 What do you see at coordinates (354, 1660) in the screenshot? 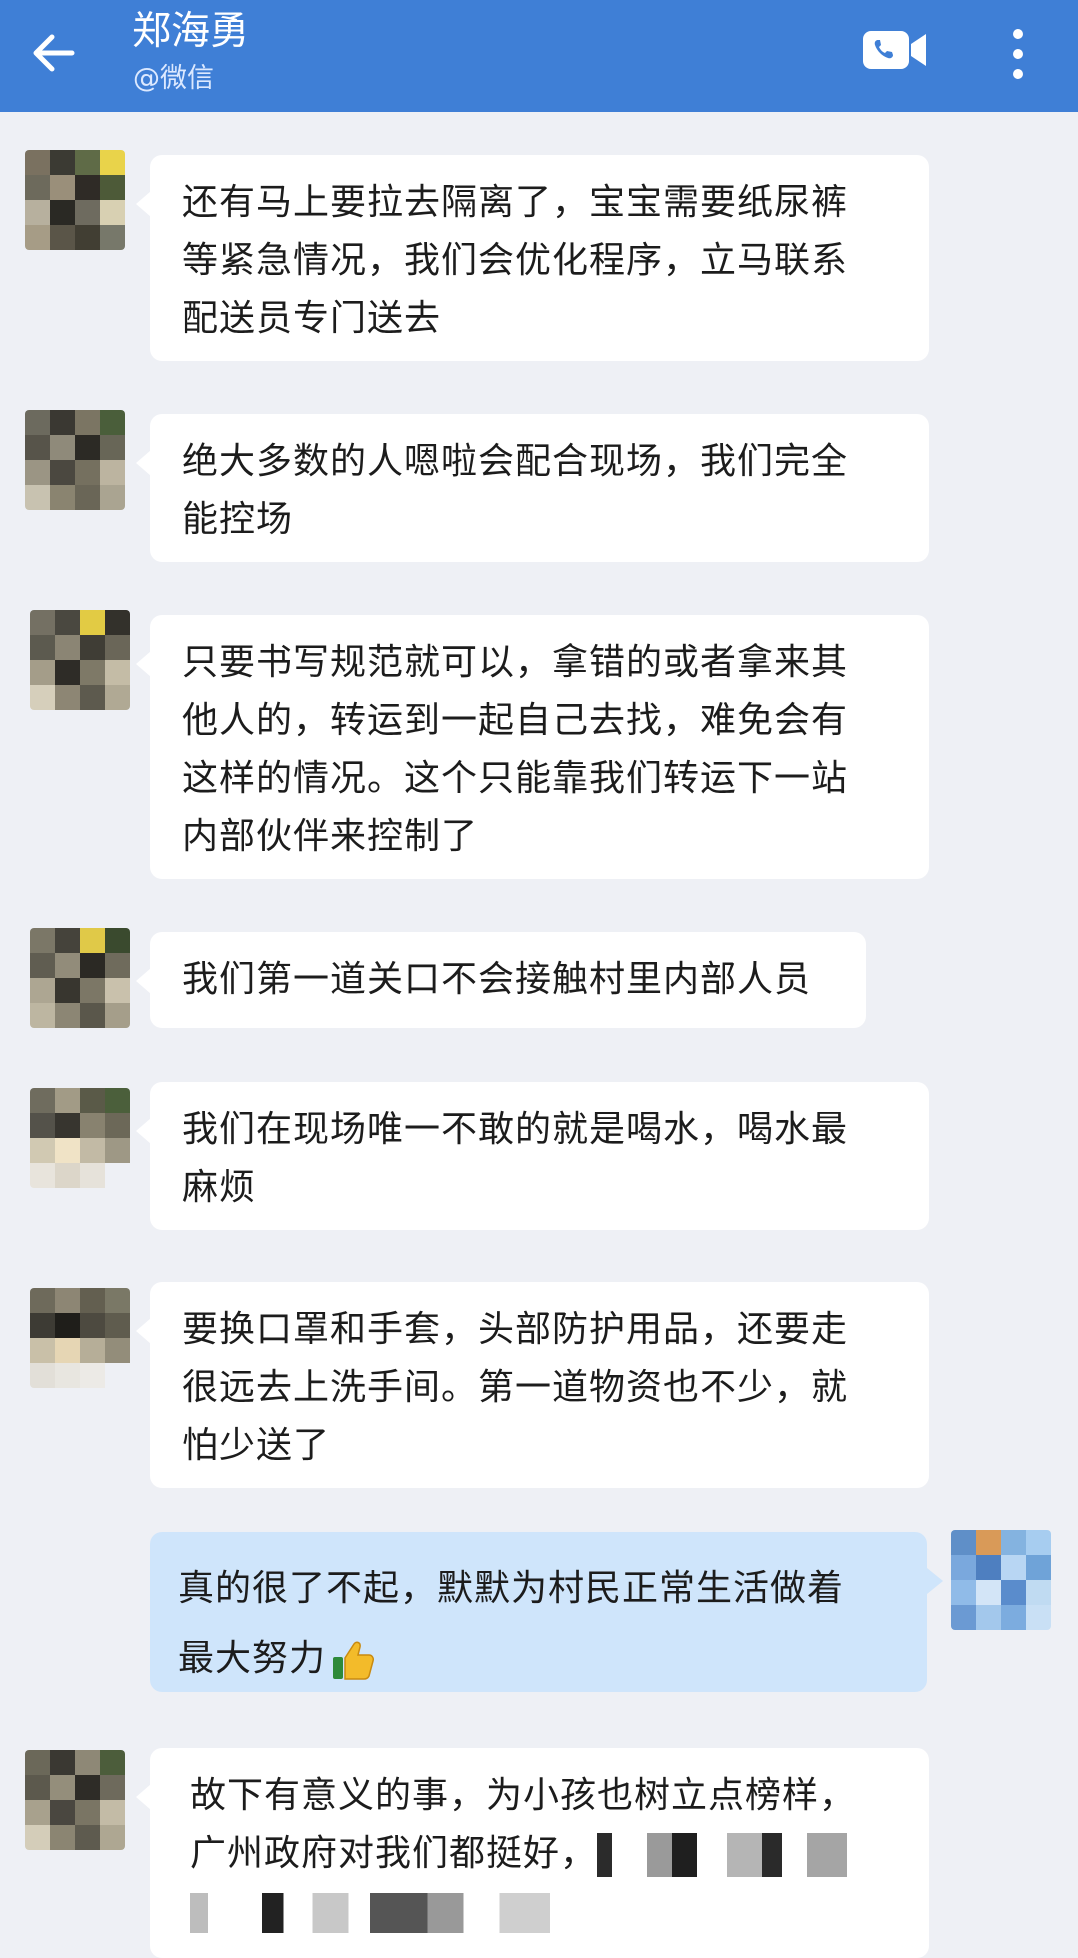
I see `thumbs-up-icon` at bounding box center [354, 1660].